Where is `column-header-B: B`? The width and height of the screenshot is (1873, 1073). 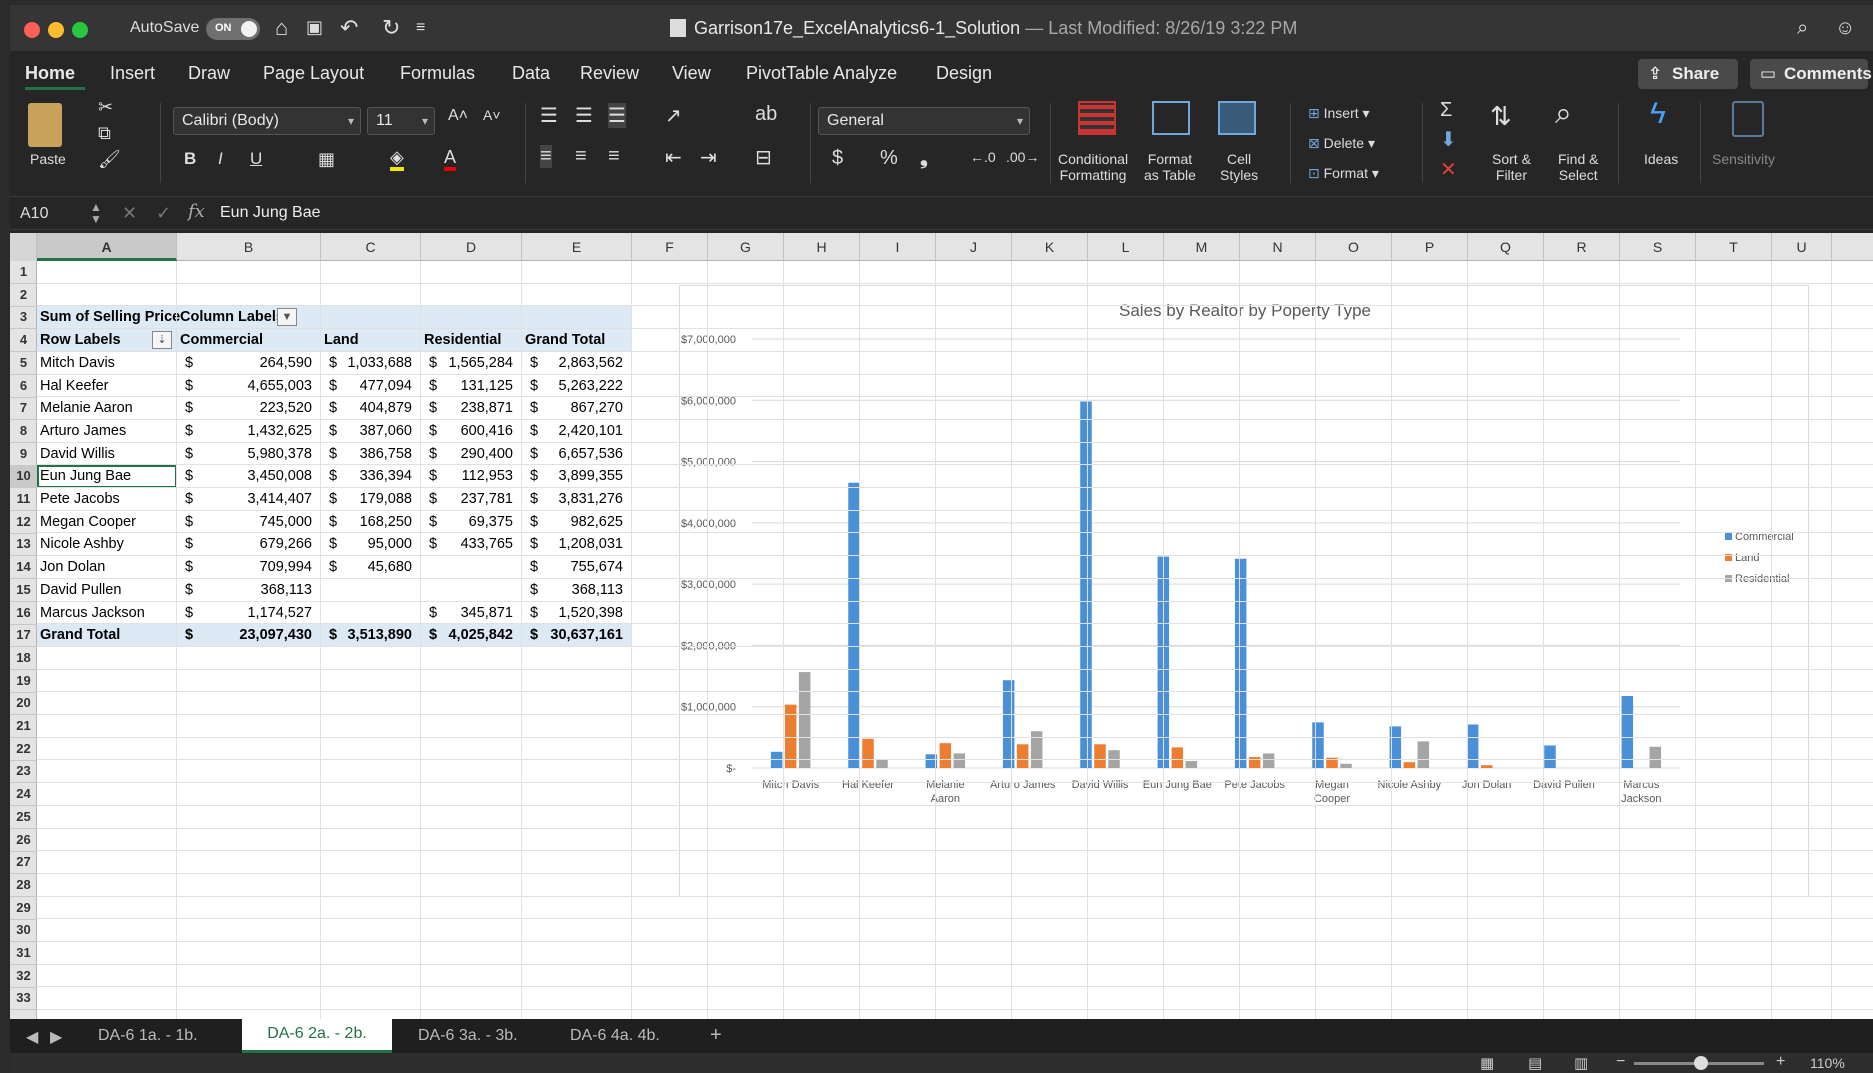 column-header-B: B is located at coordinates (249, 247).